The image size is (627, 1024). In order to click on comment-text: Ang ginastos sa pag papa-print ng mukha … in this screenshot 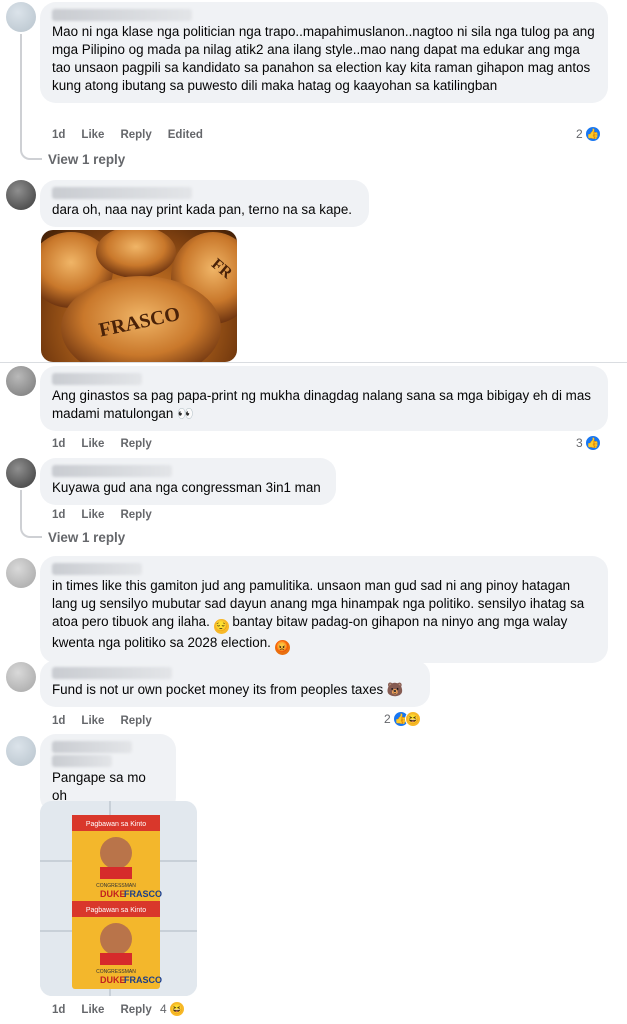, I will do `click(321, 404)`.